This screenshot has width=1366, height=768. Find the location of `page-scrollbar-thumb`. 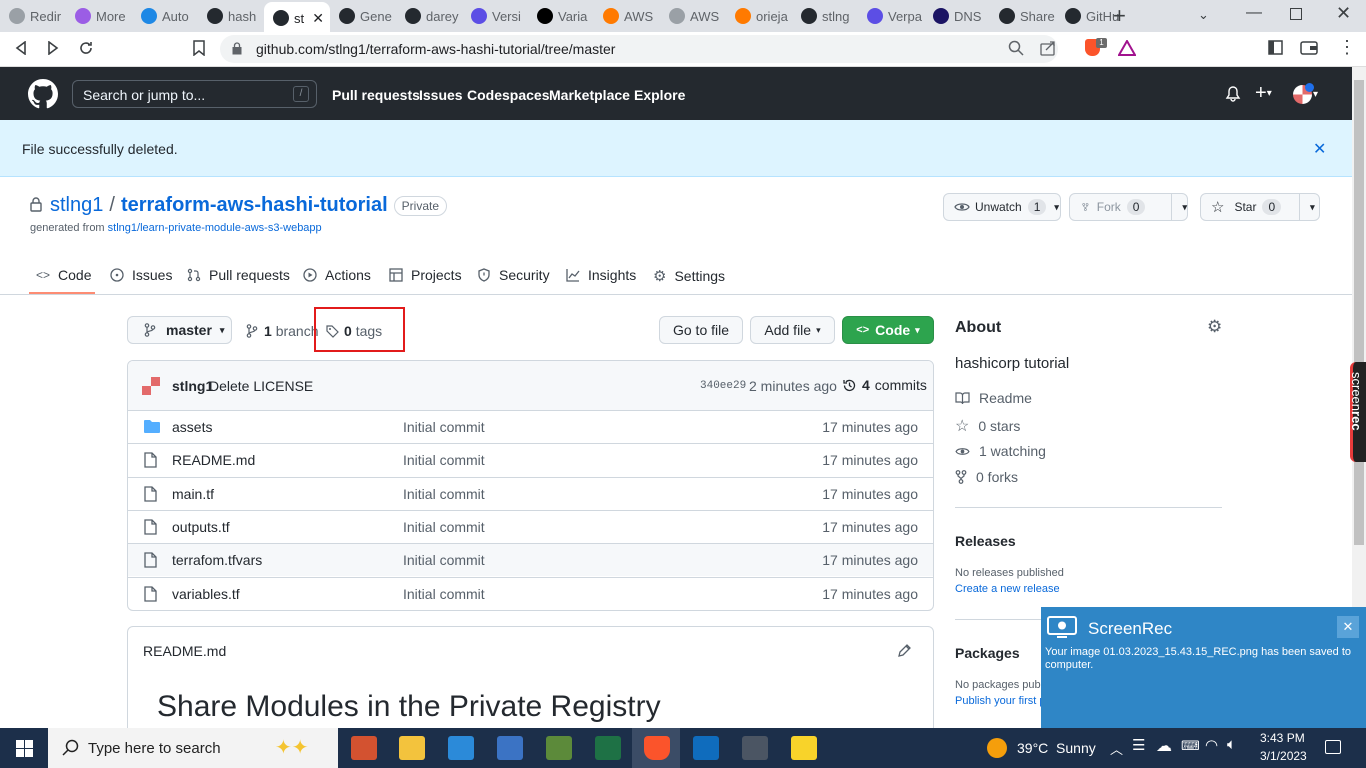

page-scrollbar-thumb is located at coordinates (1359, 312).